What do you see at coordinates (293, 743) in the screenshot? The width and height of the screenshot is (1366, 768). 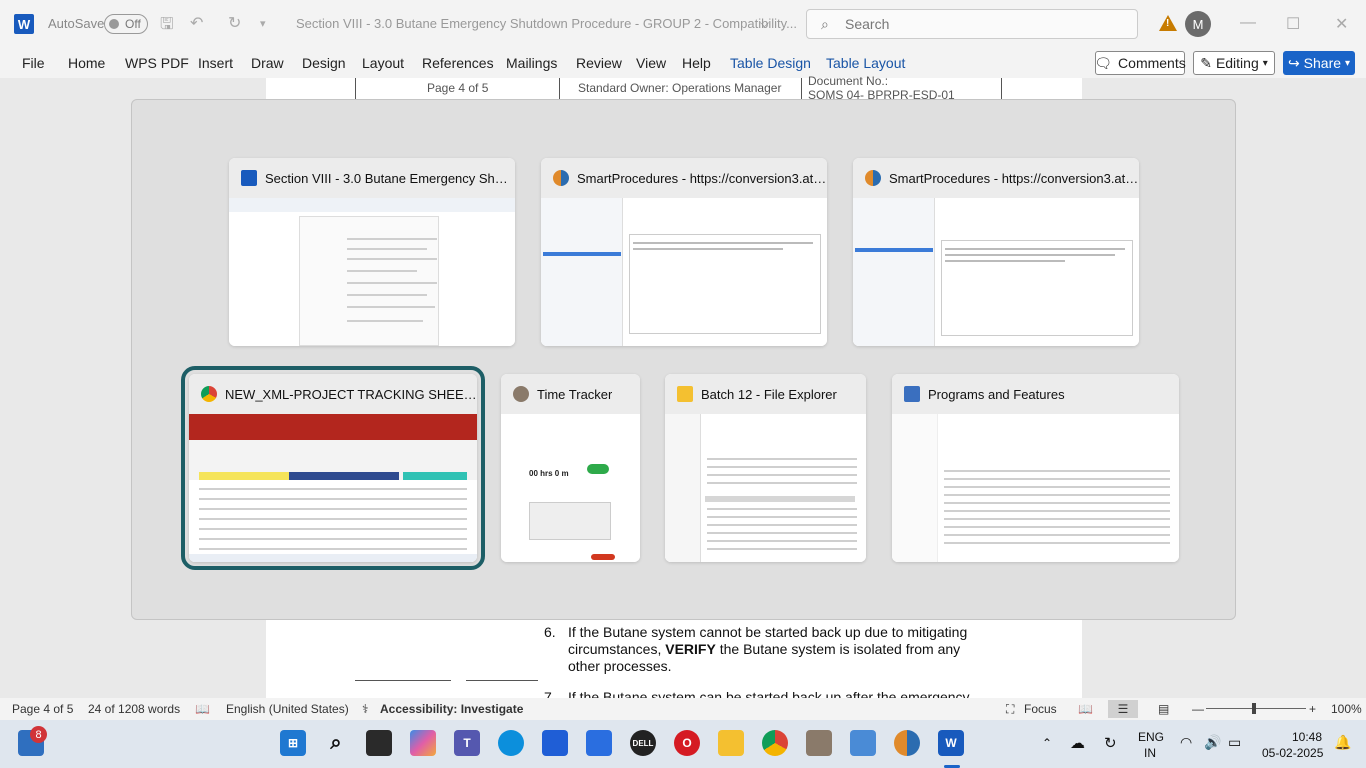 I see `start-icon: ⊞` at bounding box center [293, 743].